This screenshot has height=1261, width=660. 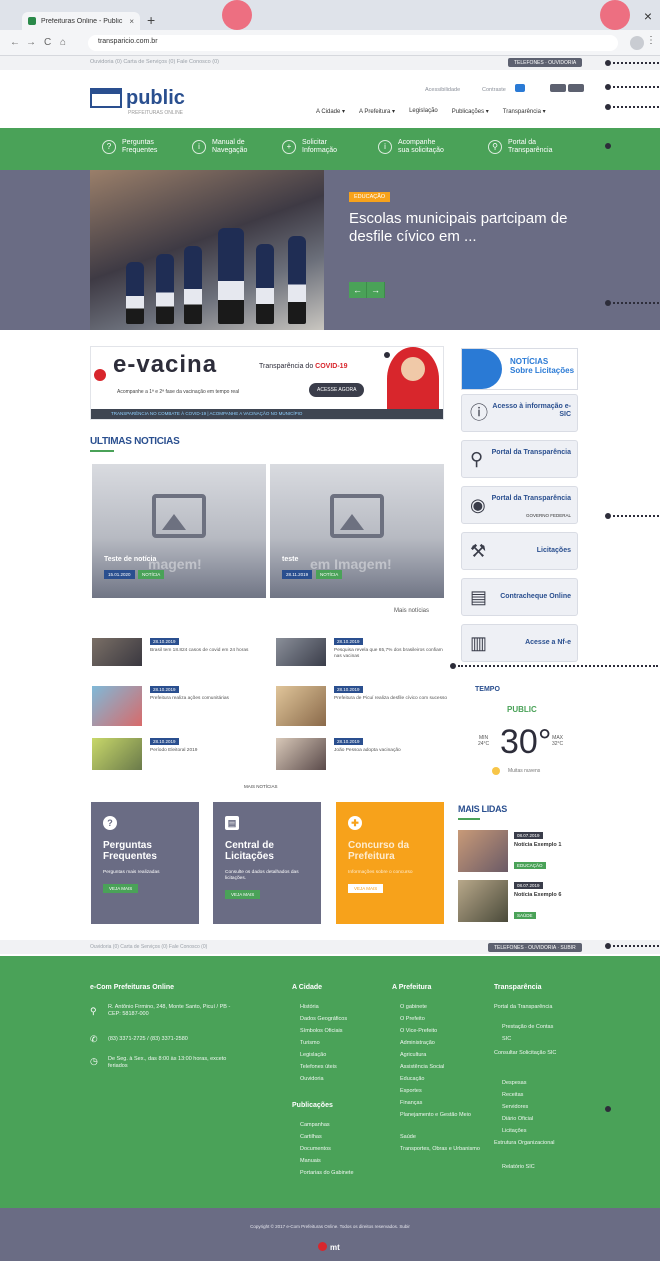 I want to click on window-close-icon: ×, so click(x=648, y=16).